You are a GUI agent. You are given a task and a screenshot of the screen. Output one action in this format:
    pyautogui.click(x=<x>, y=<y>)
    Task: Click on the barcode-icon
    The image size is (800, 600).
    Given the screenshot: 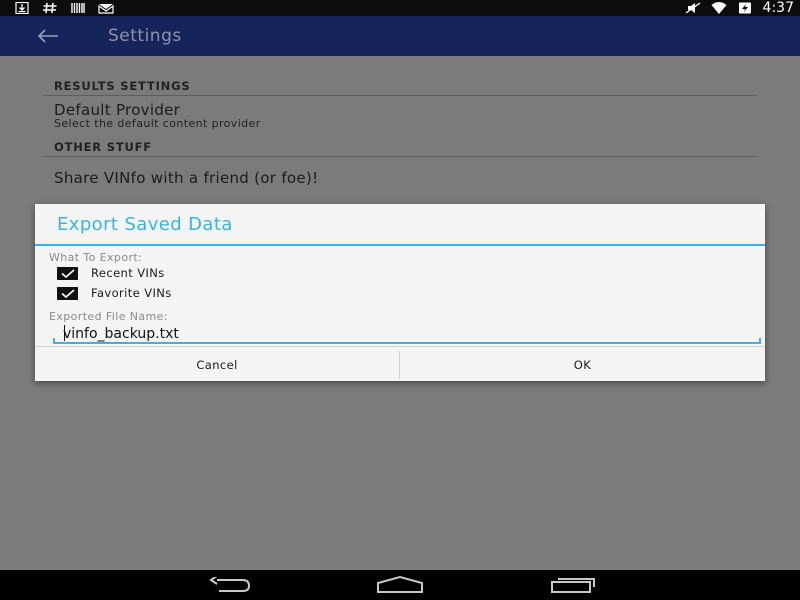 What is the action you would take?
    pyautogui.click(x=78, y=8)
    